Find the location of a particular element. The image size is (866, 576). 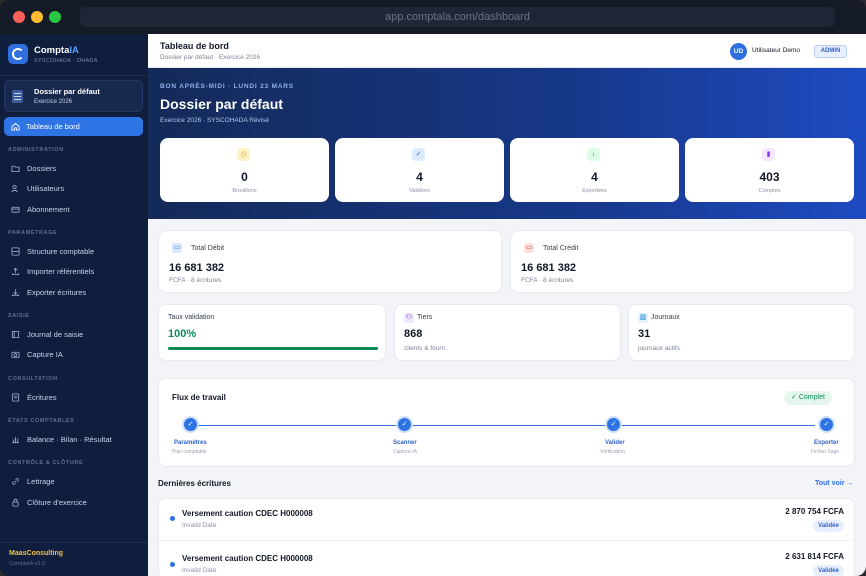

role-badge: ADMIN is located at coordinates (830, 51).